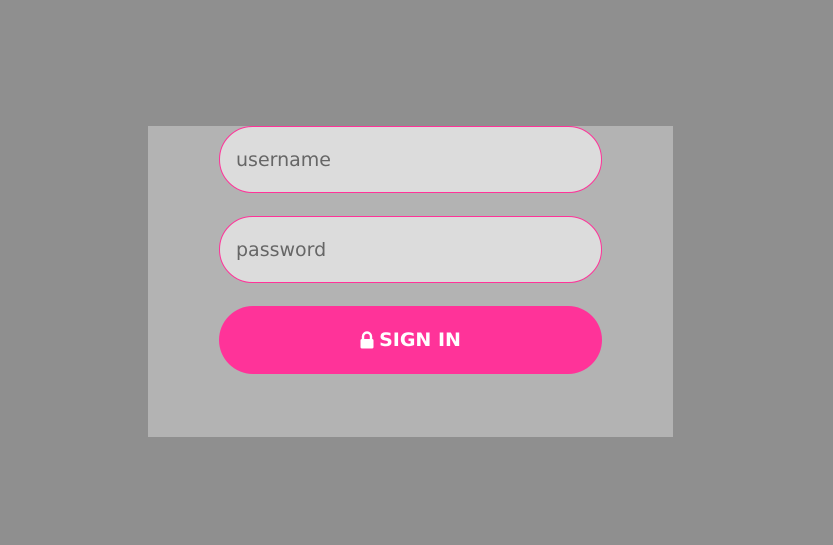 Image resolution: width=833 pixels, height=545 pixels. Describe the element at coordinates (367, 340) in the screenshot. I see `lock-icon` at that location.